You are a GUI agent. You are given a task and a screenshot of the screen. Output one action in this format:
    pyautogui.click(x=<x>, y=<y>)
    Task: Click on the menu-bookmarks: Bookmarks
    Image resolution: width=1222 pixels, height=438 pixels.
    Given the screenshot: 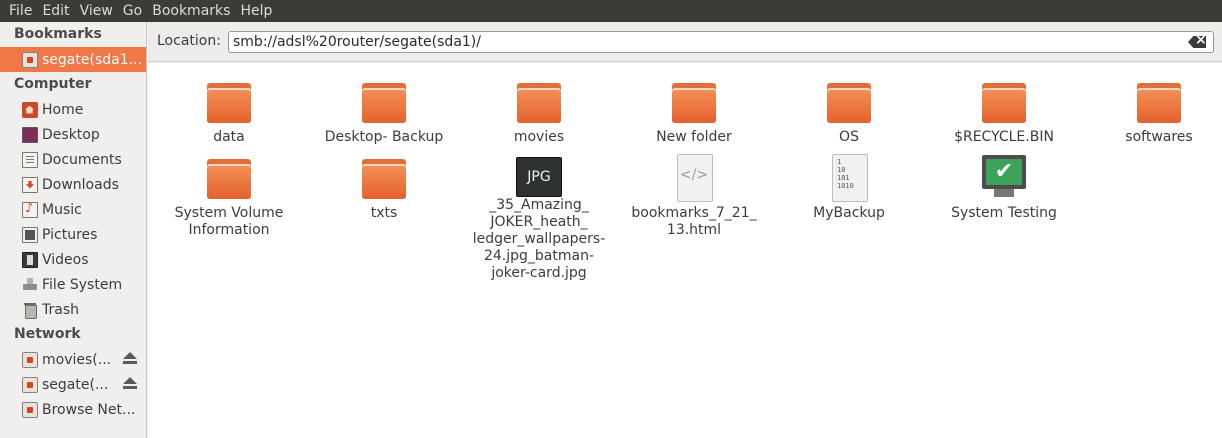 What is the action you would take?
    pyautogui.click(x=191, y=11)
    